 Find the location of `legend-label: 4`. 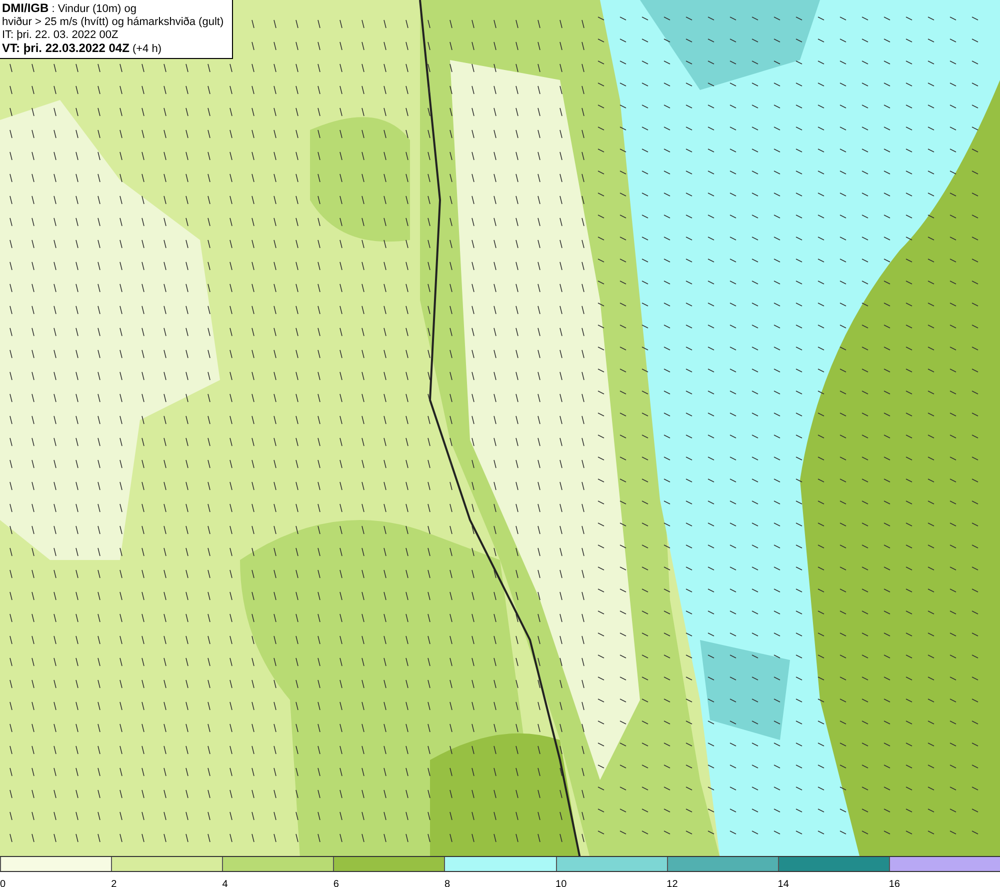

legend-label: 4 is located at coordinates (225, 883).